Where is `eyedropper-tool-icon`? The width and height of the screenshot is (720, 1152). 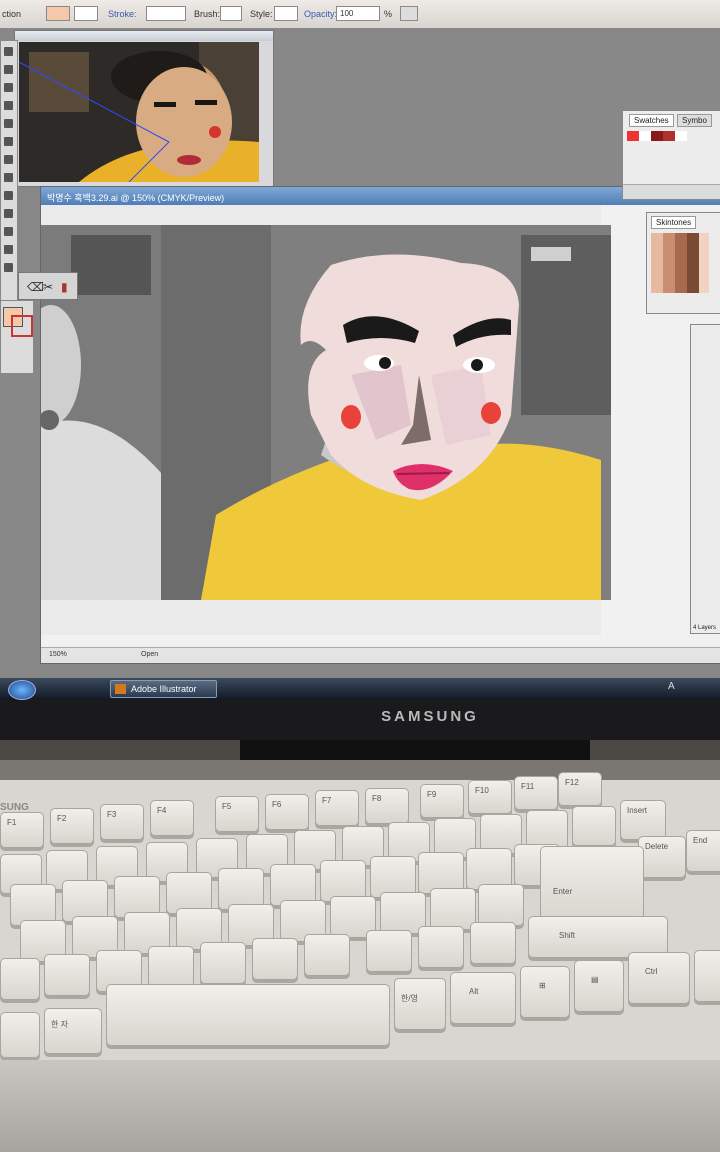 eyedropper-tool-icon is located at coordinates (8, 267).